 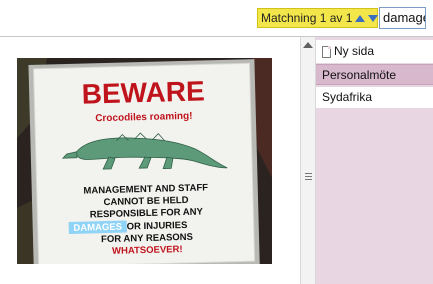 I want to click on new-page-label: Ny sida, so click(x=354, y=51).